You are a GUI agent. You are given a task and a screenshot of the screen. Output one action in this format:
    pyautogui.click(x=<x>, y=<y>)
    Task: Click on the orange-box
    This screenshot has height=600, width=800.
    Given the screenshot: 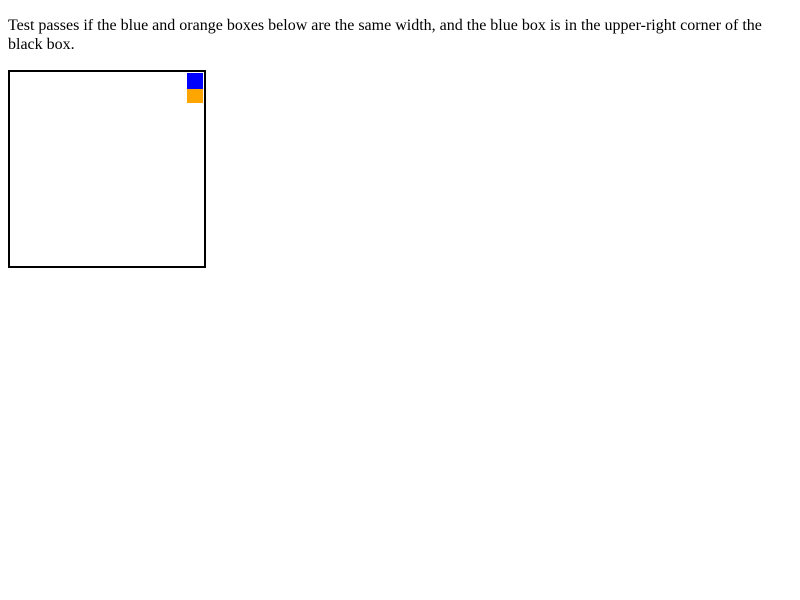 What is the action you would take?
    pyautogui.click(x=195, y=96)
    